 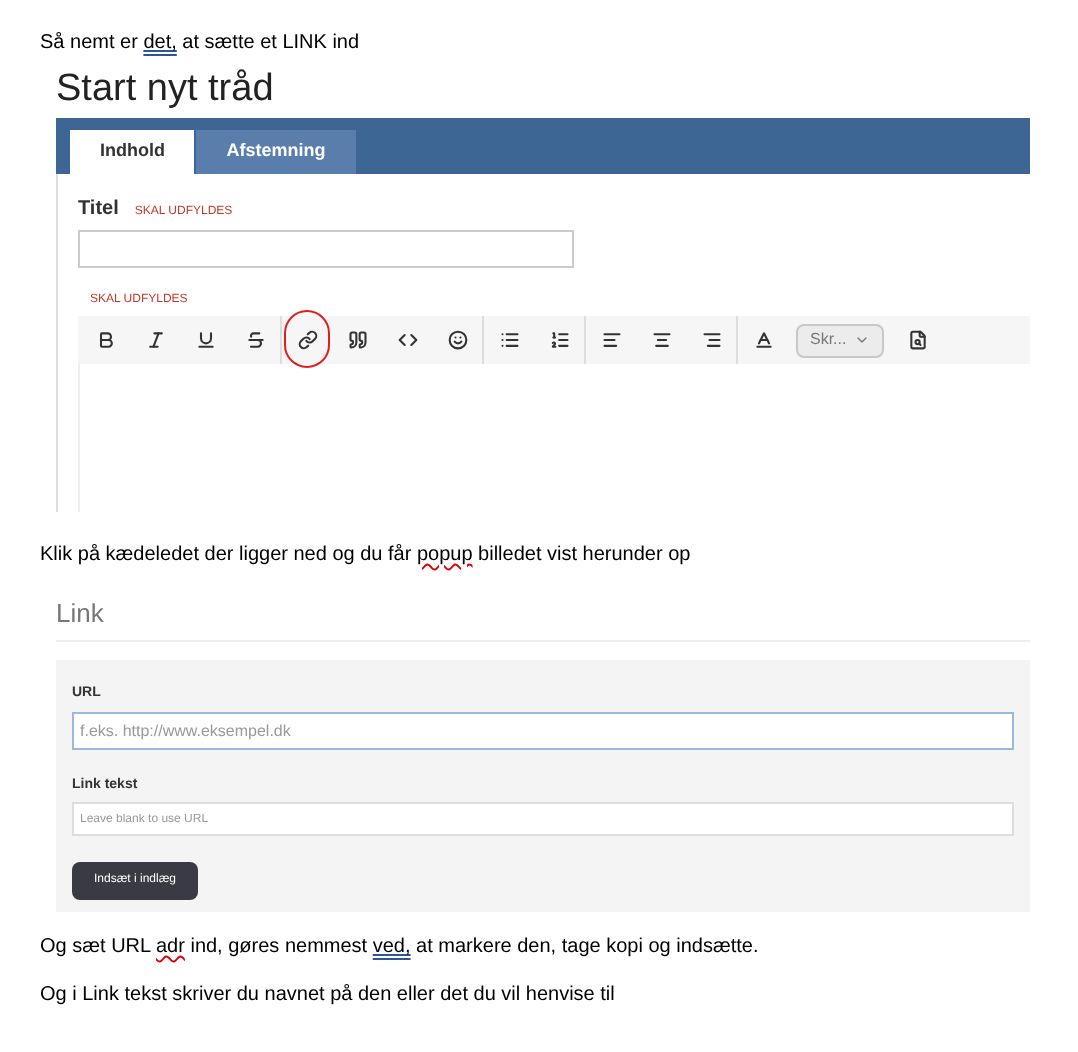 I want to click on tab: Afstemning, so click(x=276, y=152).